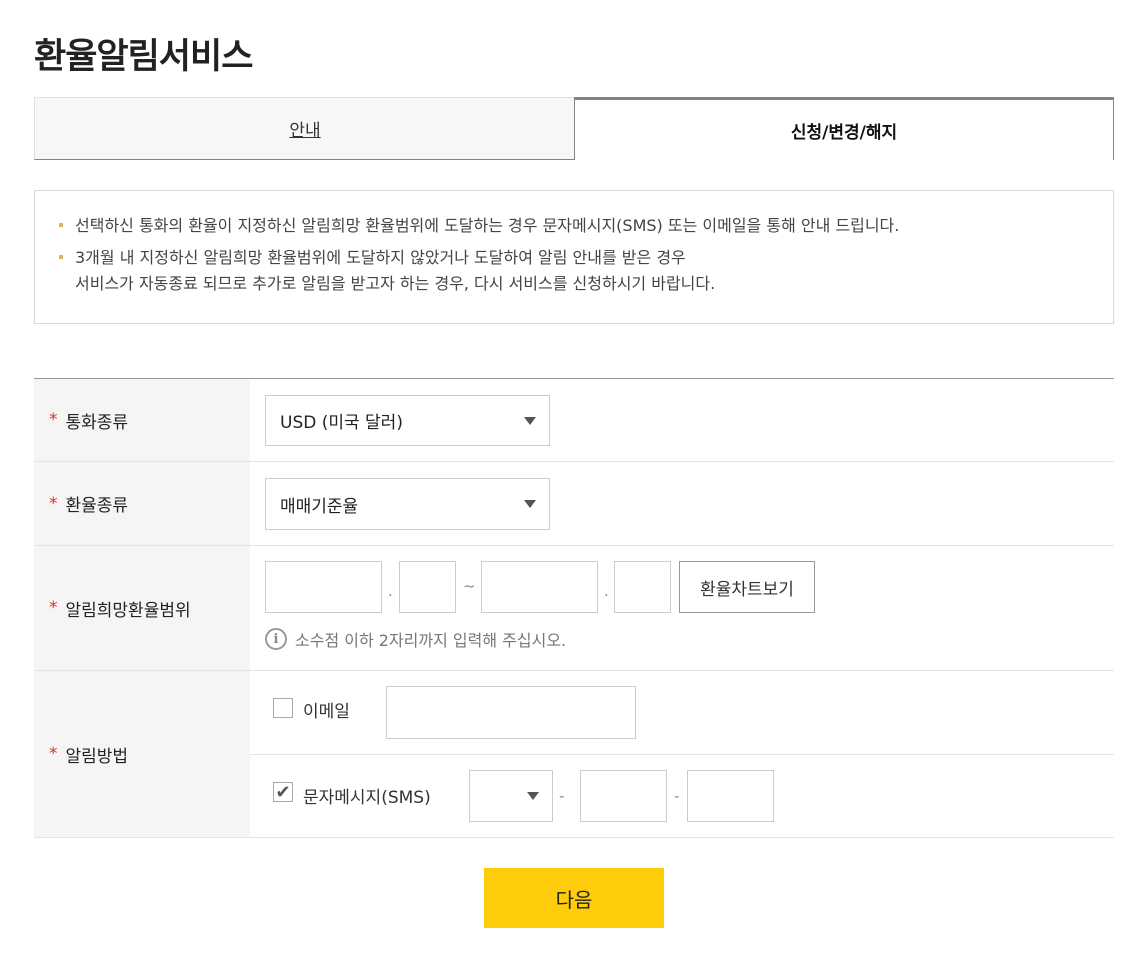  What do you see at coordinates (128, 610) in the screenshot?
I see `range-label: 알림희망환율범위` at bounding box center [128, 610].